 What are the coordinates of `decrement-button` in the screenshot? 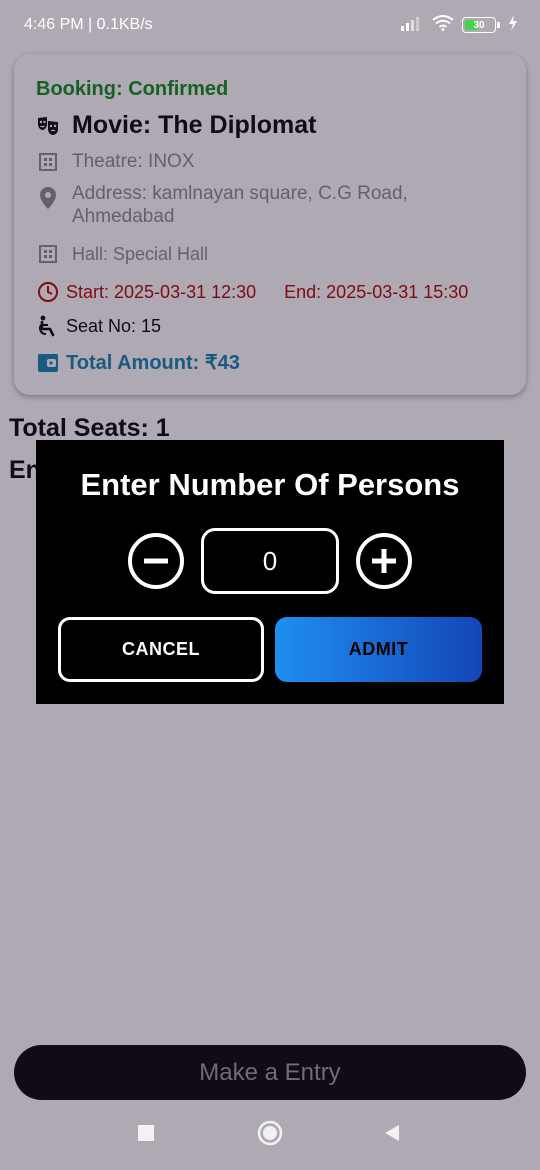 It's located at (156, 561).